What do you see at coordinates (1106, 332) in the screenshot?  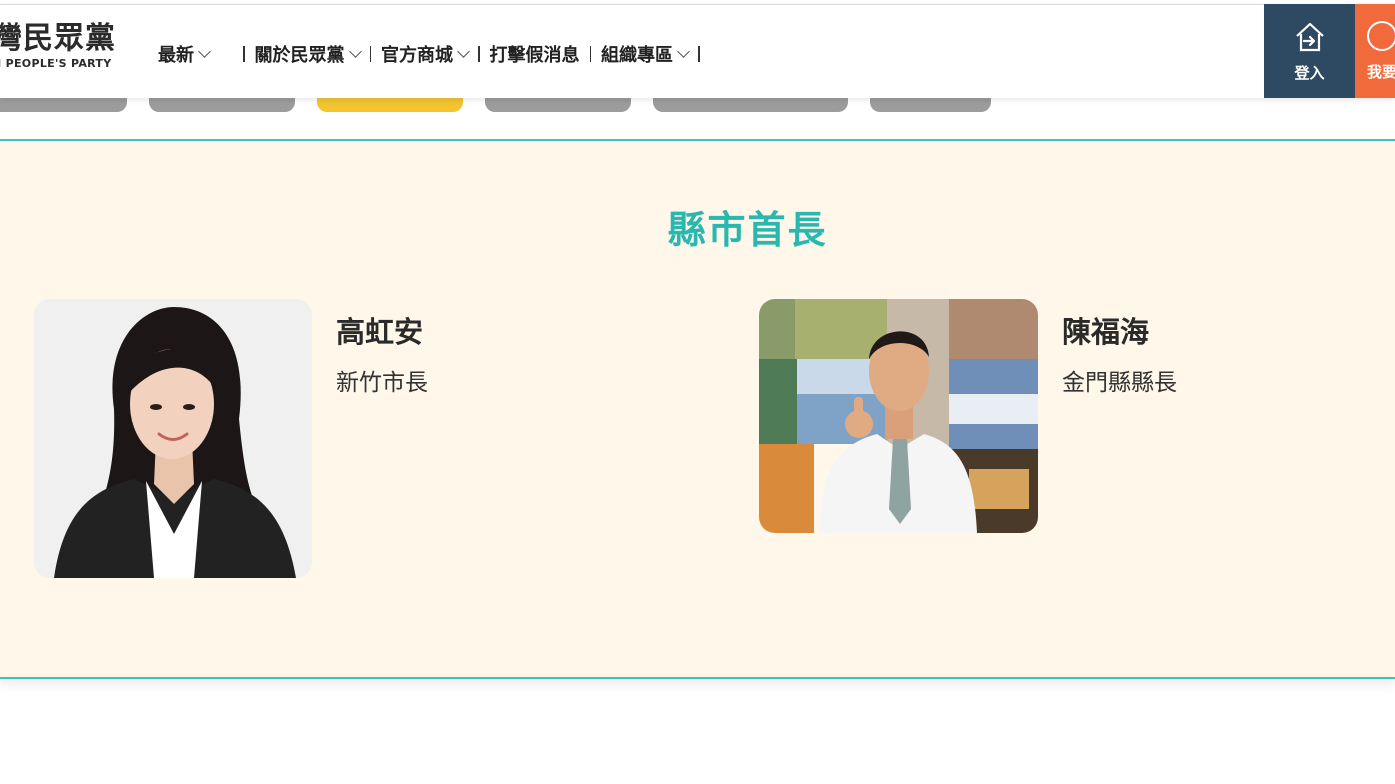 I see `leader-name: 陳福海` at bounding box center [1106, 332].